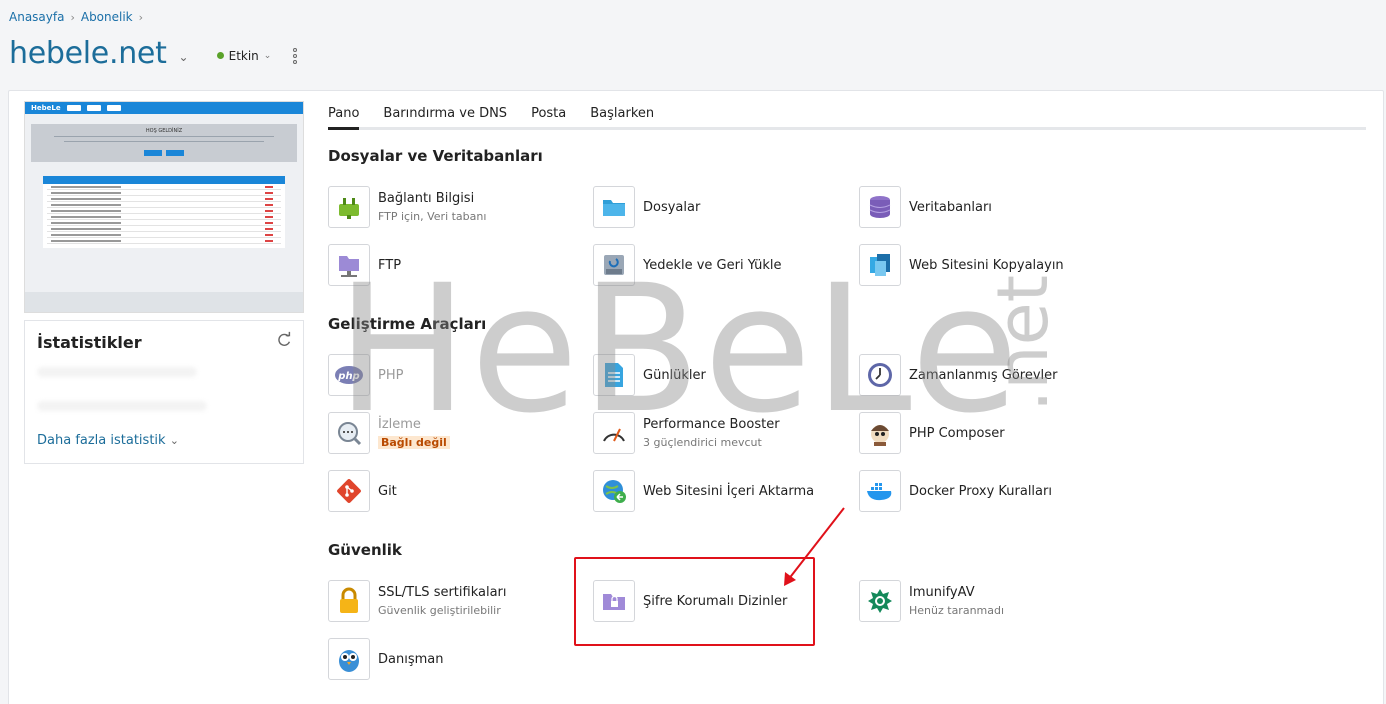 The height and width of the screenshot is (704, 1386). I want to click on ssl-tls-label: SSL/TLS sertifikaları, so click(442, 592).